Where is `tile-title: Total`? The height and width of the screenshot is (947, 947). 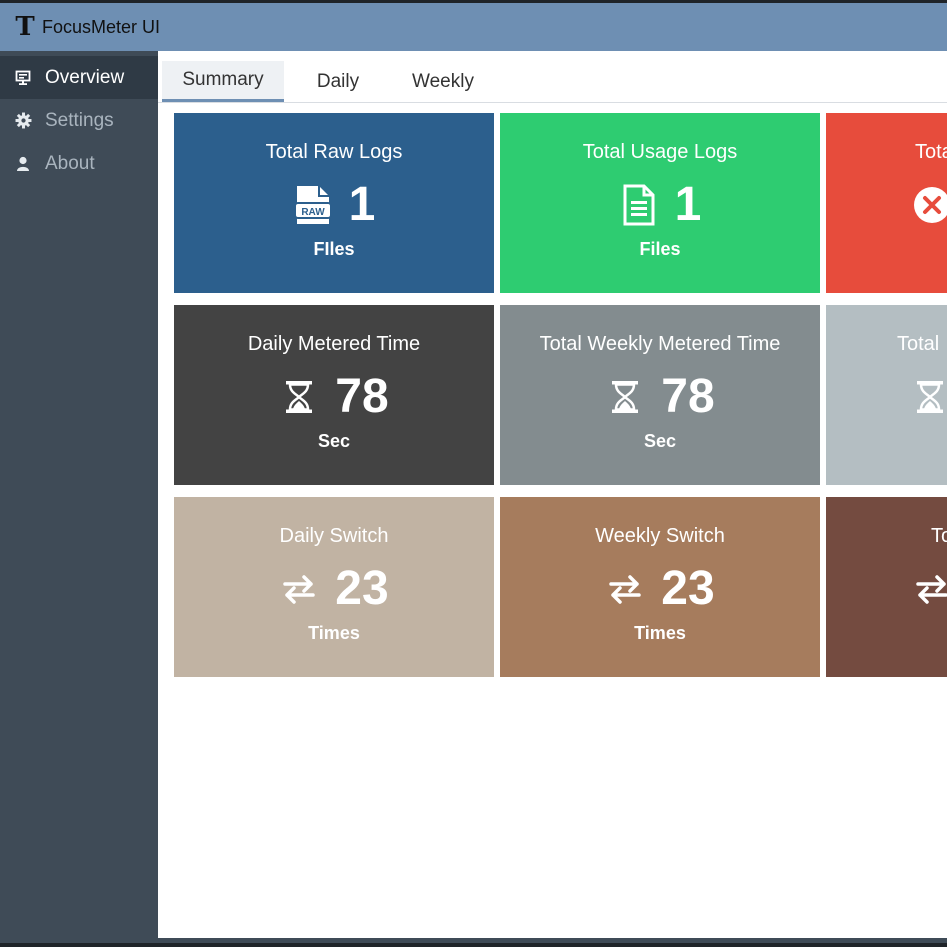
tile-title: Total is located at coordinates (918, 344).